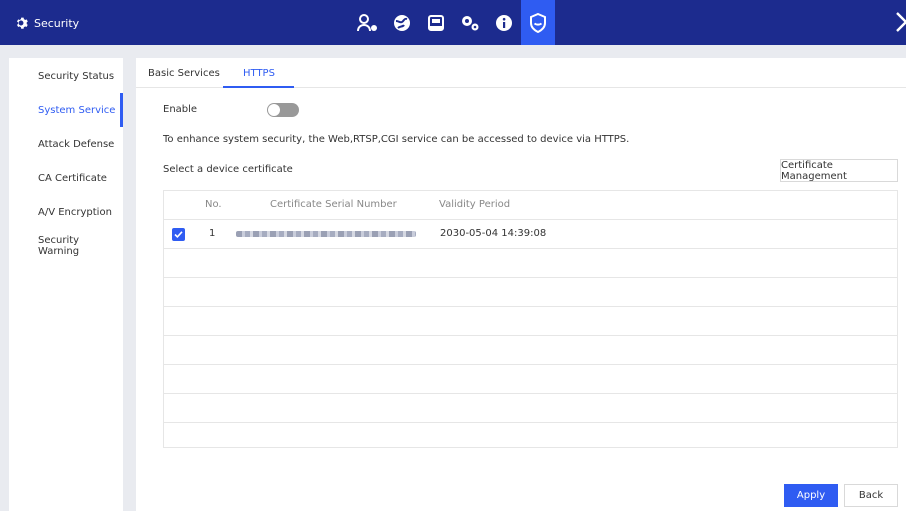 Image resolution: width=906 pixels, height=511 pixels. I want to click on sidebar-item-attack-defense: Attack Defense, so click(66, 144).